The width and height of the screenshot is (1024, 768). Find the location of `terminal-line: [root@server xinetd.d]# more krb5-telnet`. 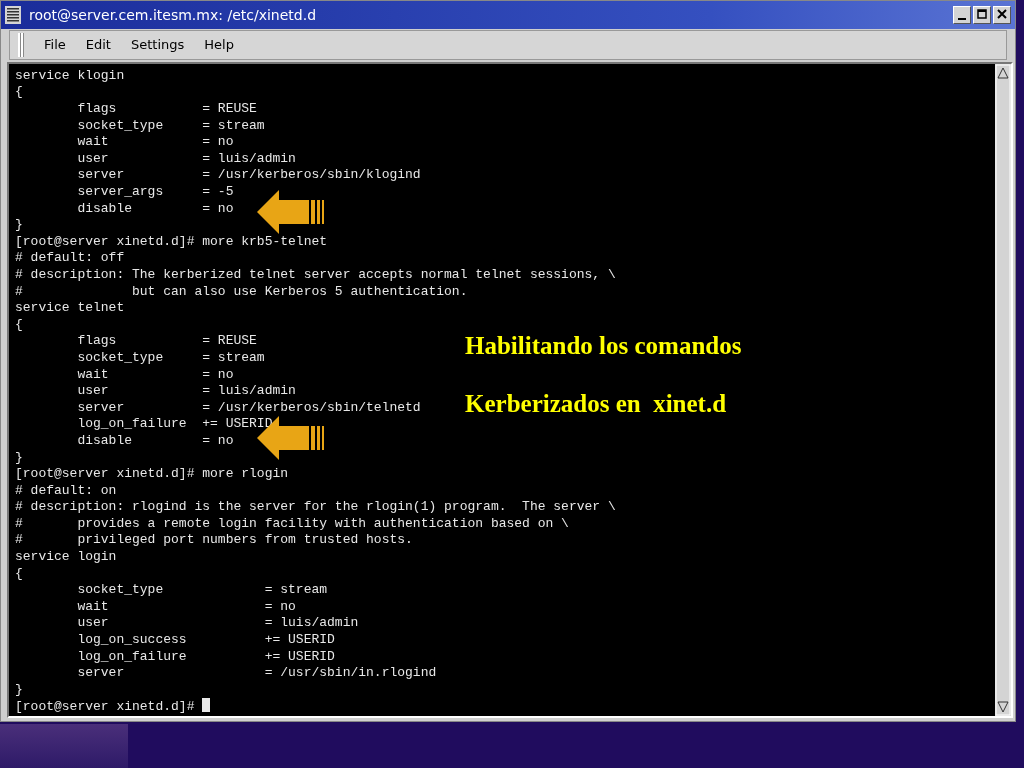

terminal-line: [root@server xinetd.d]# more krb5-telnet is located at coordinates (171, 242).